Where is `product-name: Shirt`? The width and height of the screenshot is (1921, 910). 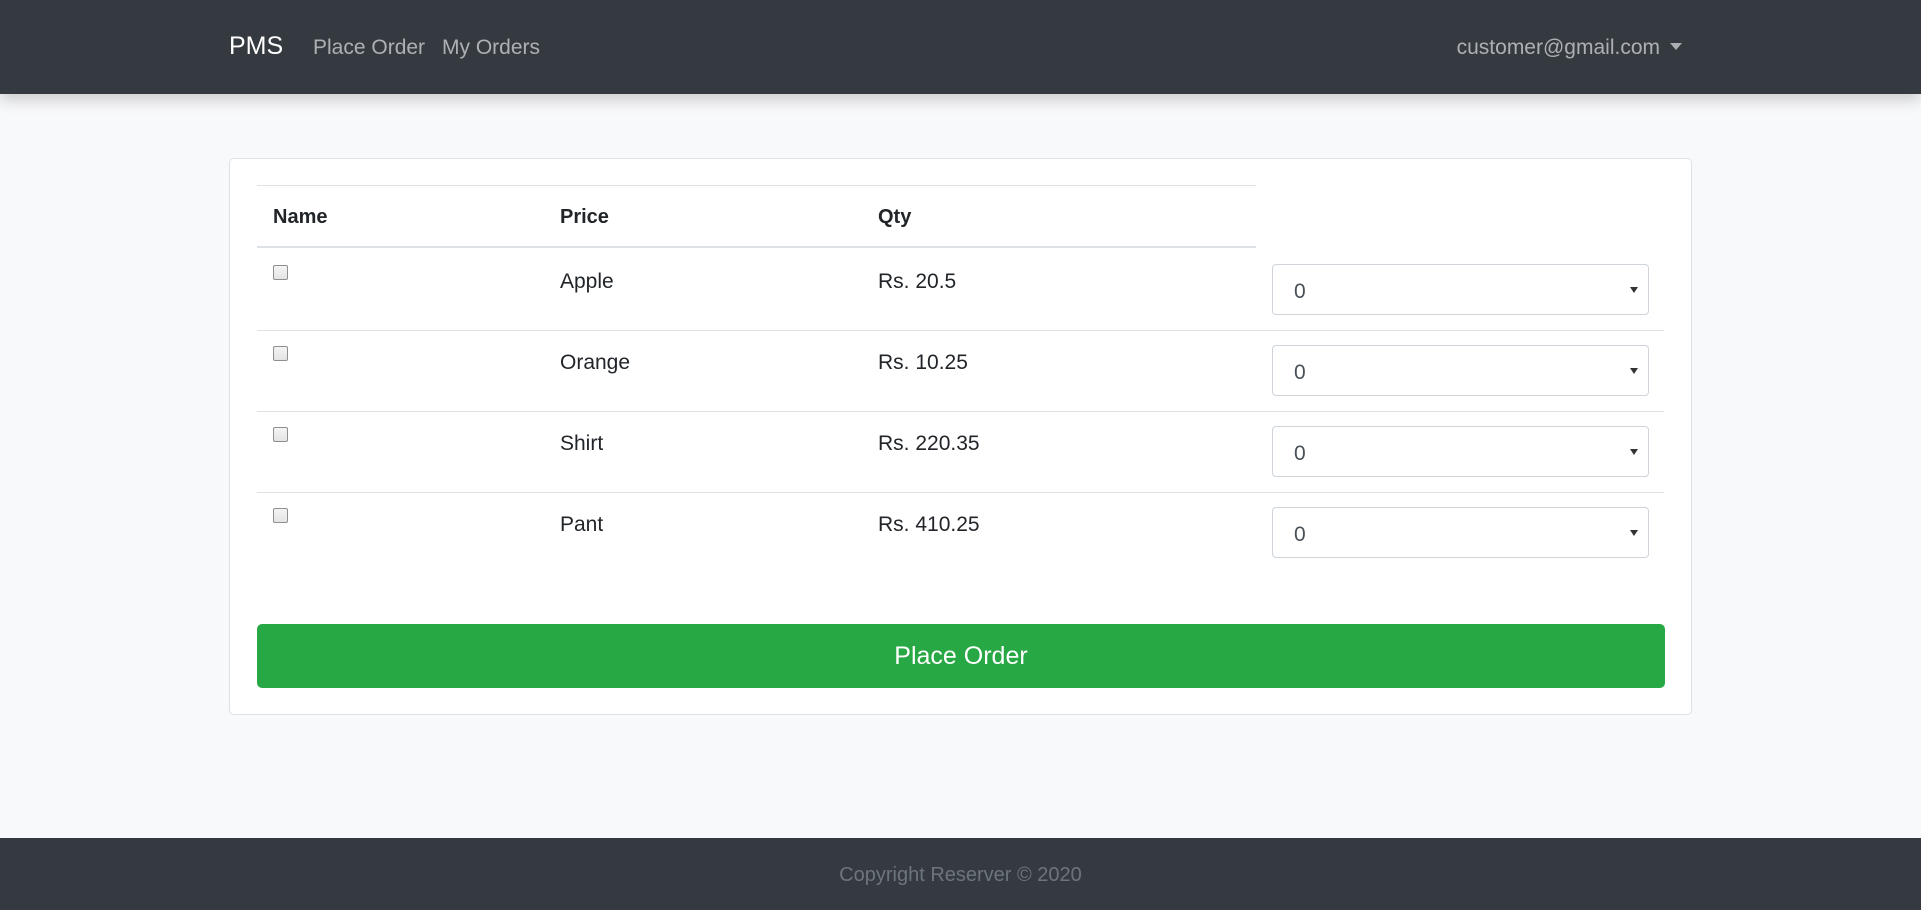
product-name: Shirt is located at coordinates (582, 443).